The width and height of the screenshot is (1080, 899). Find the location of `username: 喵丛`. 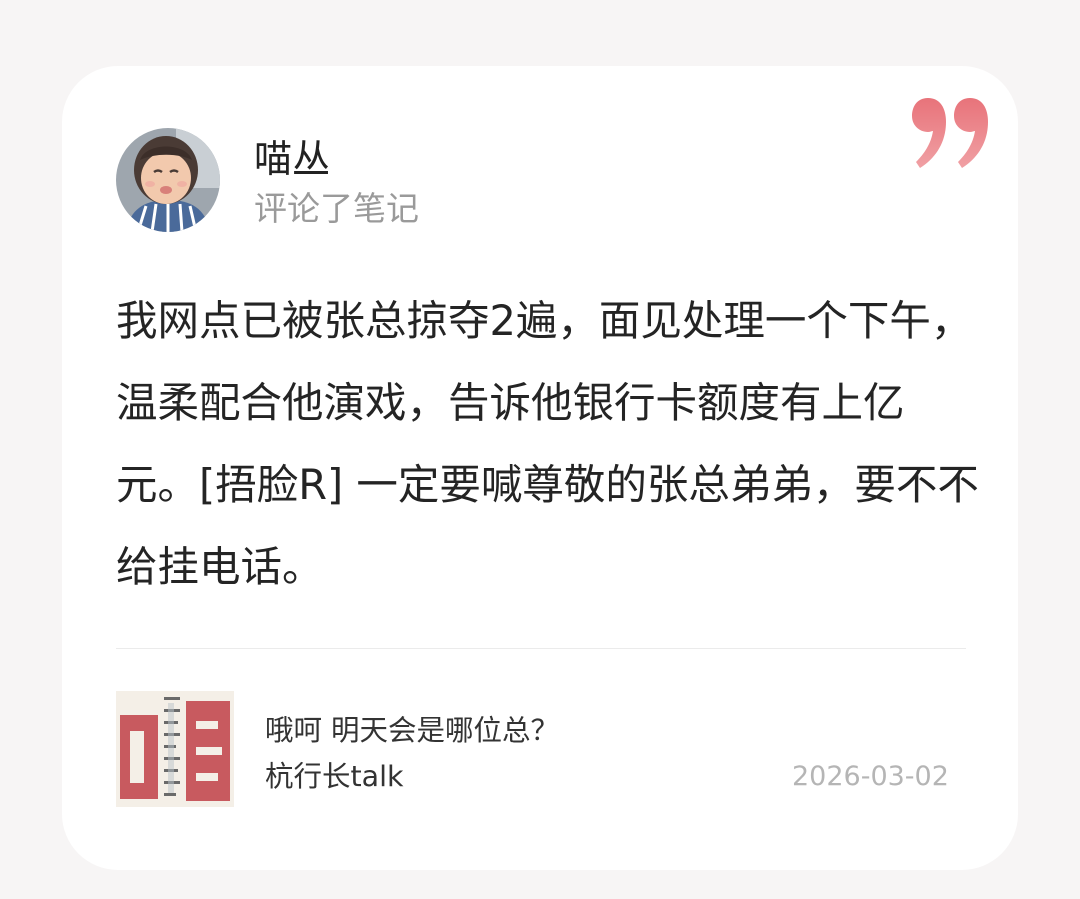

username: 喵丛 is located at coordinates (292, 159).